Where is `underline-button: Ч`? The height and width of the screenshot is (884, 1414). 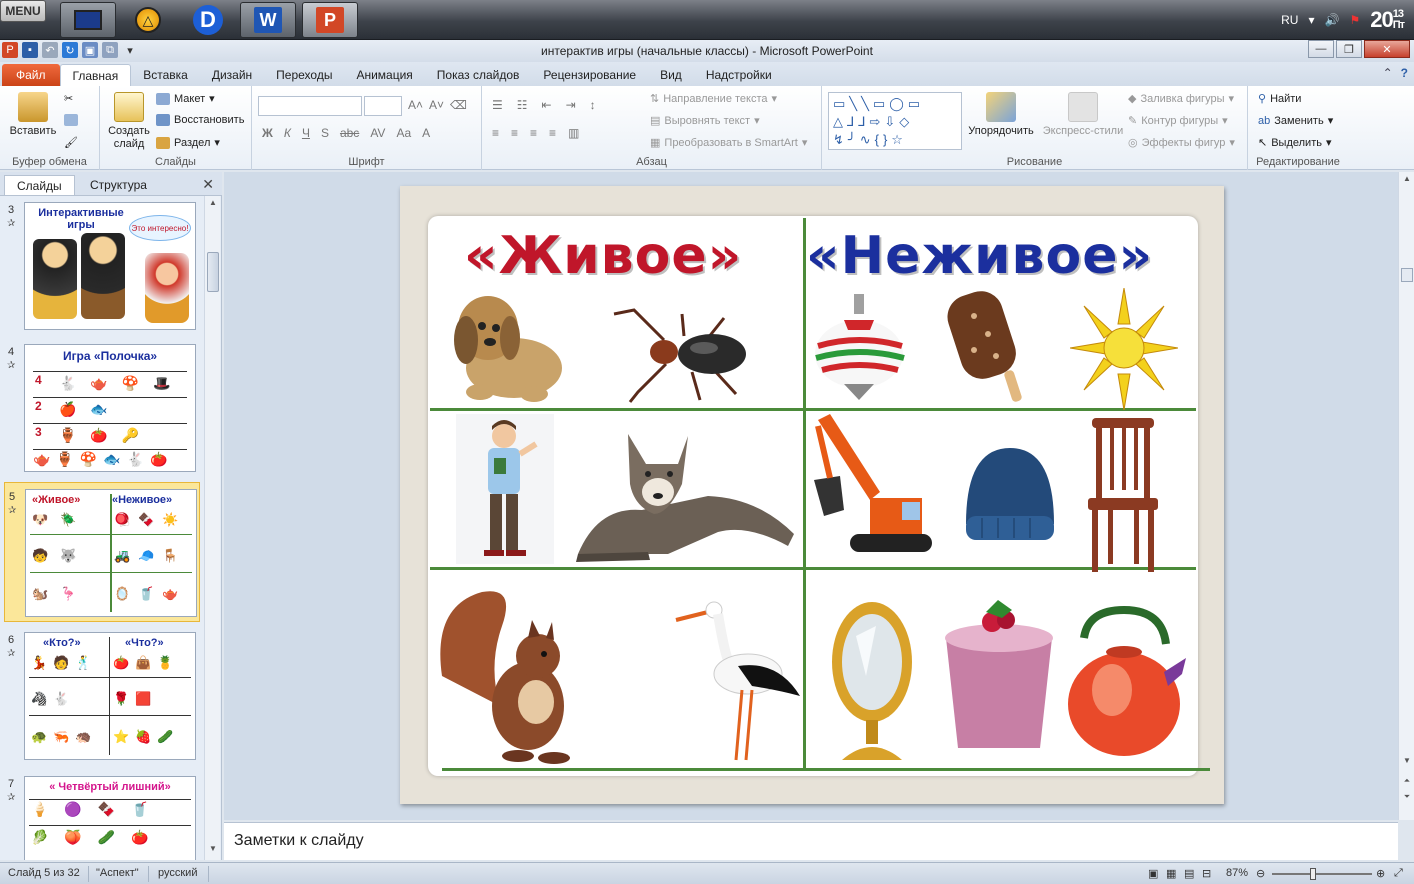 underline-button: Ч is located at coordinates (306, 133).